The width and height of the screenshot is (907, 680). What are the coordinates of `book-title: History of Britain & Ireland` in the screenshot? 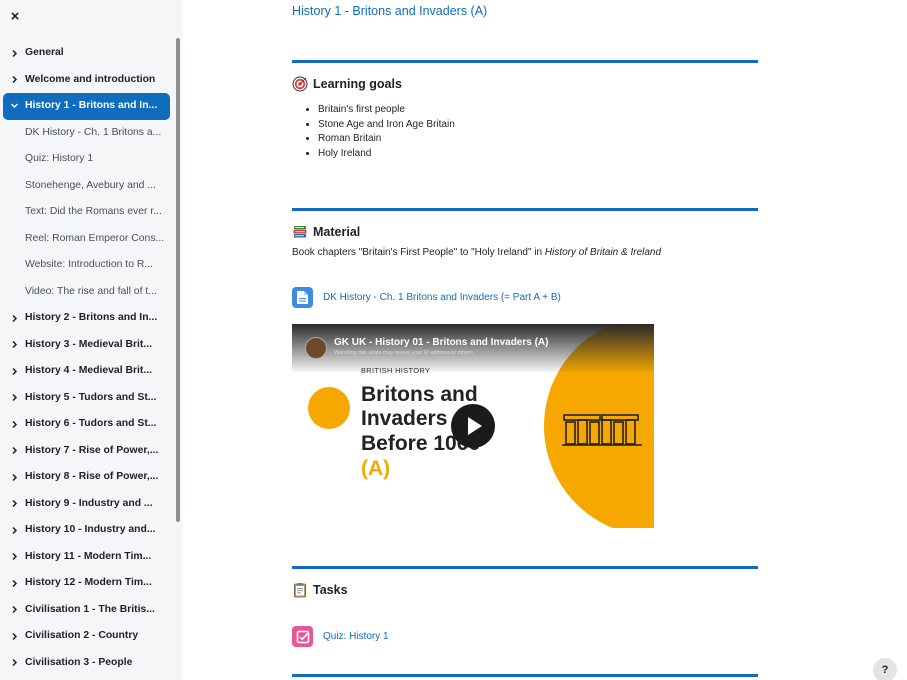 It's located at (603, 252).